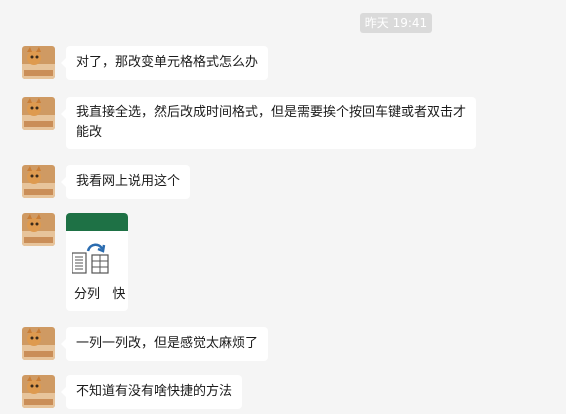 This screenshot has height=414, width=566. I want to click on message-text: 我直接全选，然后改成时间格式，但是需要挨个按回车键或者双击才能改, so click(271, 122).